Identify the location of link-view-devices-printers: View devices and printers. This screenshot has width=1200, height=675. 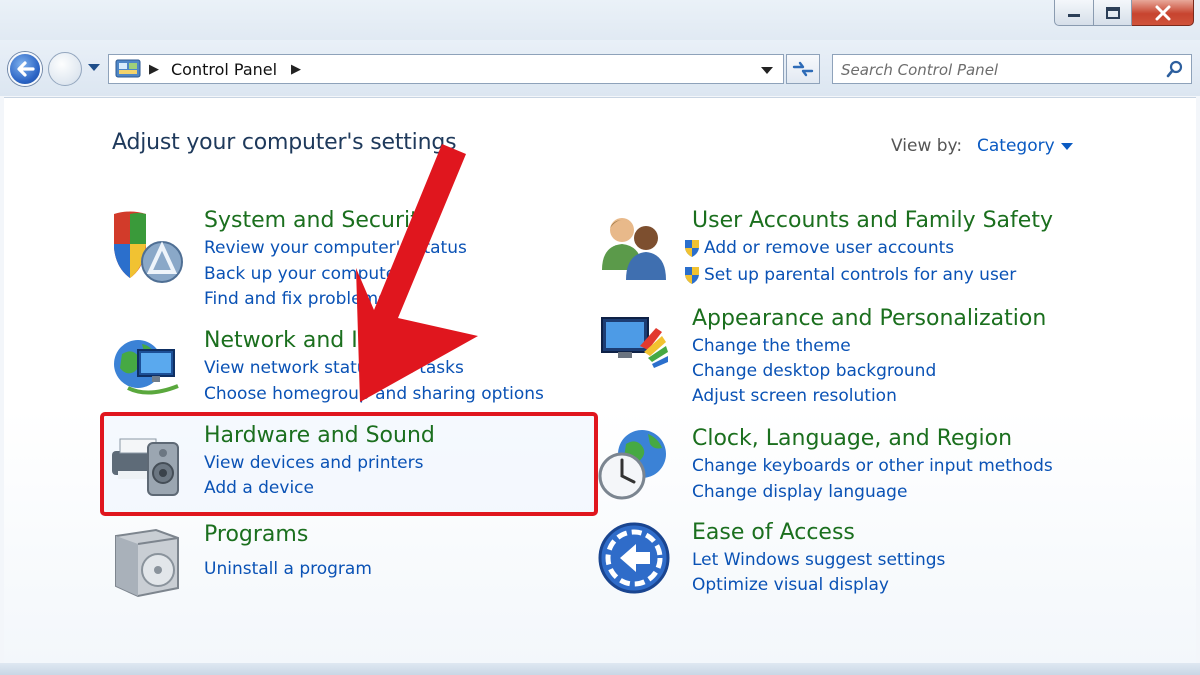
(313, 463).